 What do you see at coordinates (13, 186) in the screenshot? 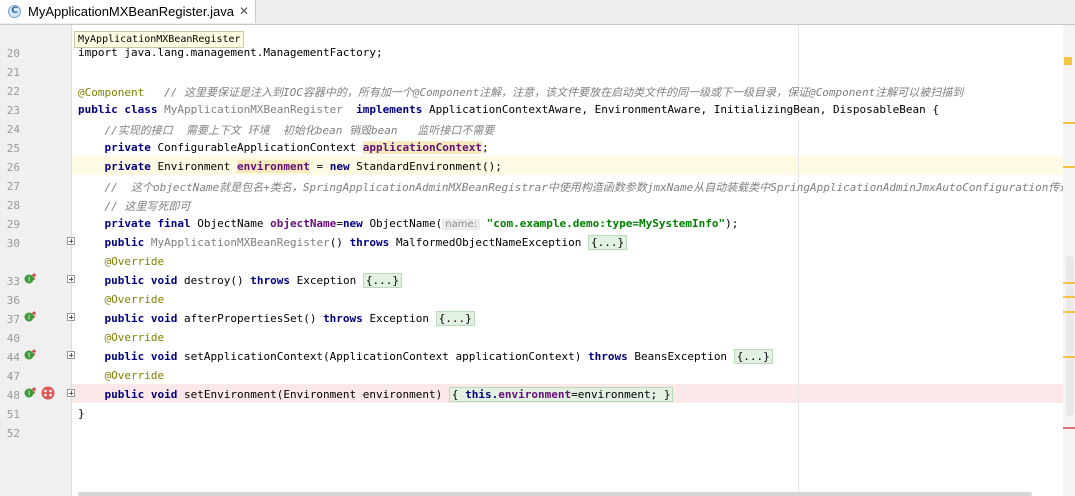
I see `line-number: 27` at bounding box center [13, 186].